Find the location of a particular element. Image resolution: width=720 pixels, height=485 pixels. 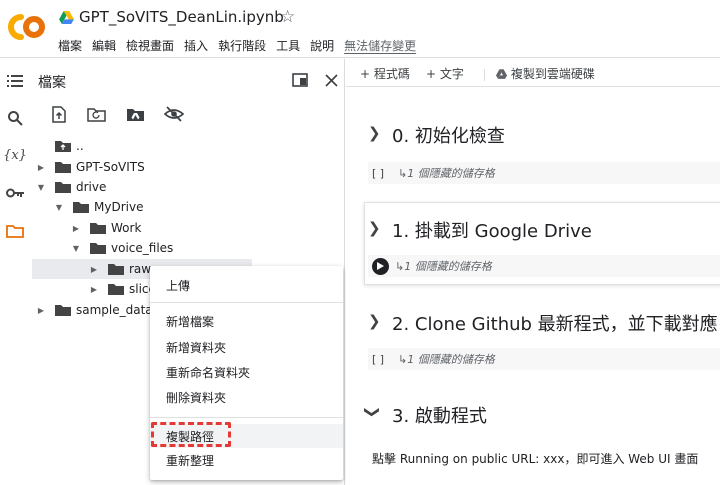

add-text-label: 文字 is located at coordinates (451, 74).